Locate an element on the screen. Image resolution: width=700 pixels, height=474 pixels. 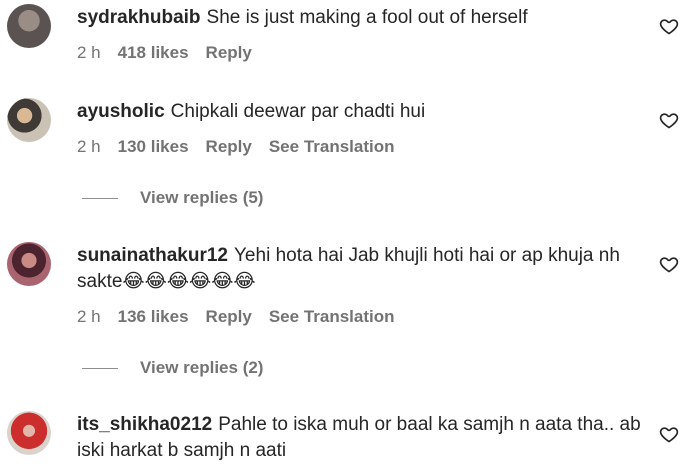
comment-meta: 2 h 130 likes Reply See Translation is located at coordinates (244, 147).